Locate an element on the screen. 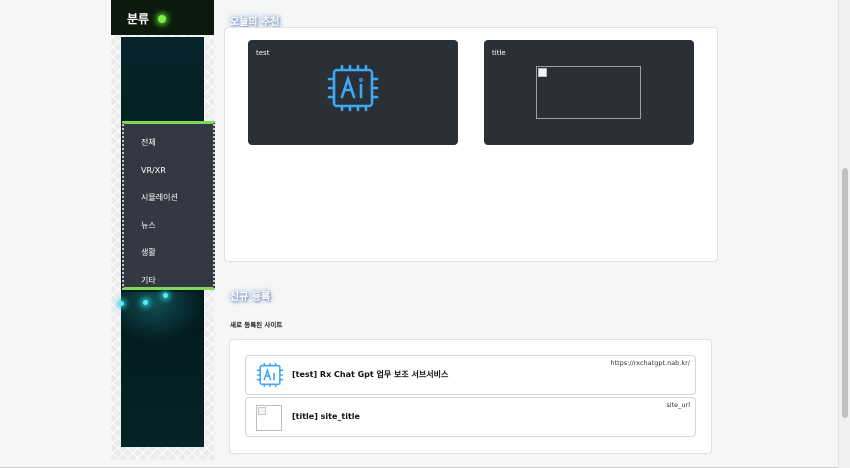 This screenshot has height=468, width=850. menu-item-news: 뉴스 is located at coordinates (168, 226).